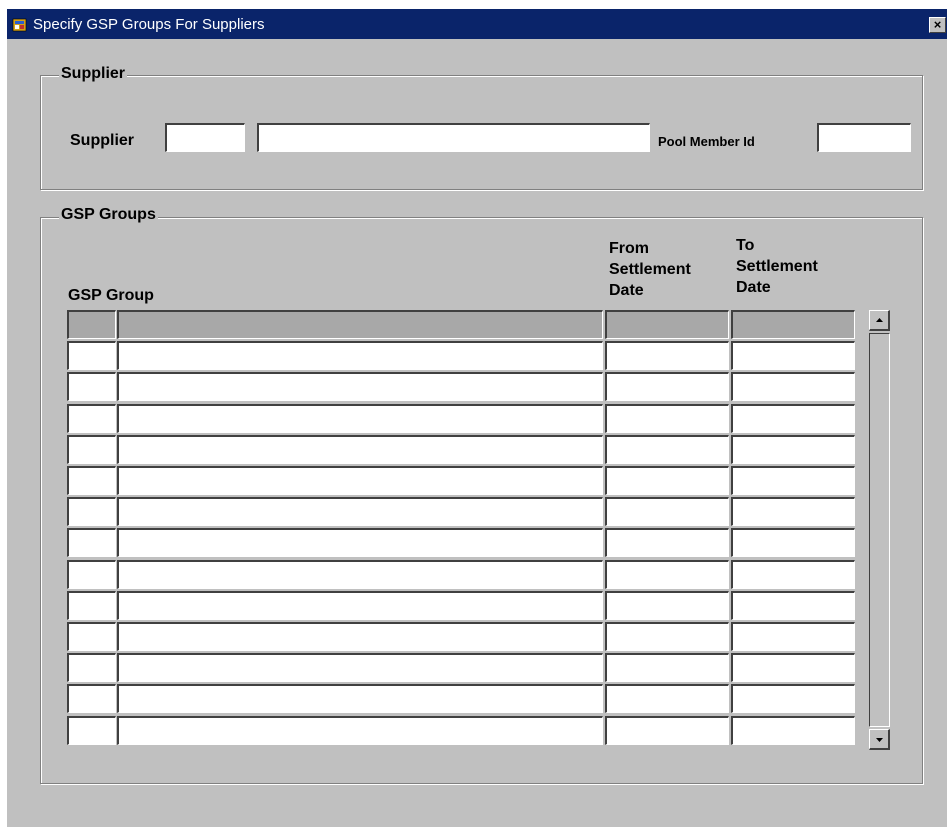 The height and width of the screenshot is (827, 947). I want to click on close-icon: ×, so click(937, 24).